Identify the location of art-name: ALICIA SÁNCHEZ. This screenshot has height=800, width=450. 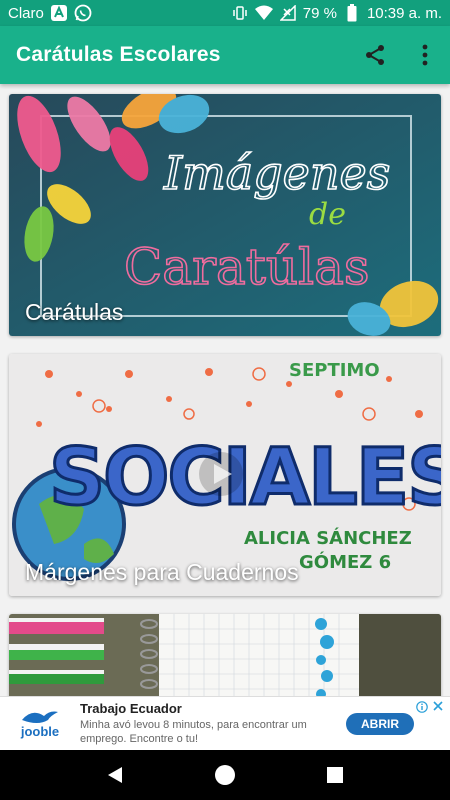
(328, 538).